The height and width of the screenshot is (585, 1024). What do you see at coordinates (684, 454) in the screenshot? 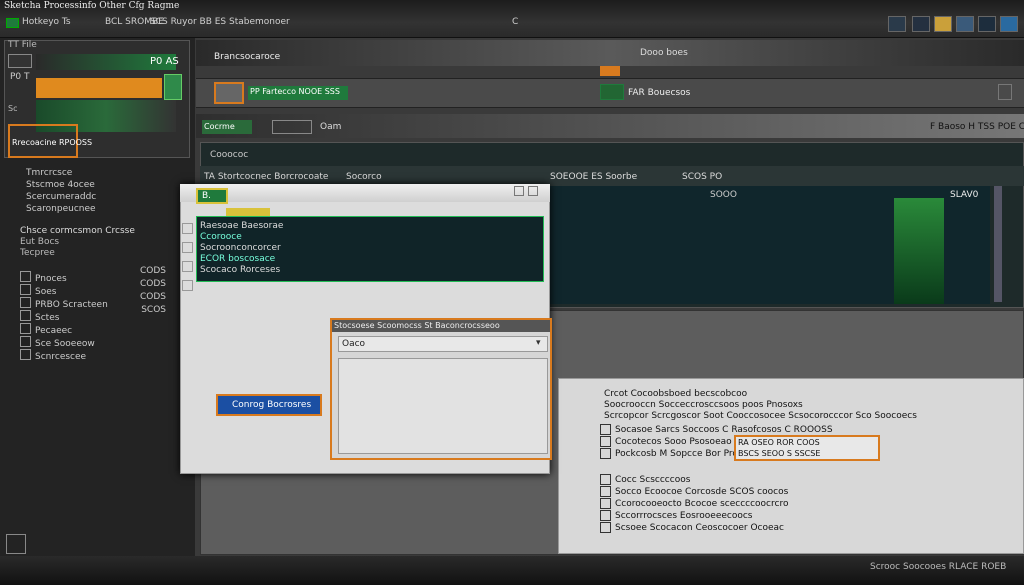
I see `row-text: Pockcosb M Sopcce Bor Proces` at bounding box center [684, 454].